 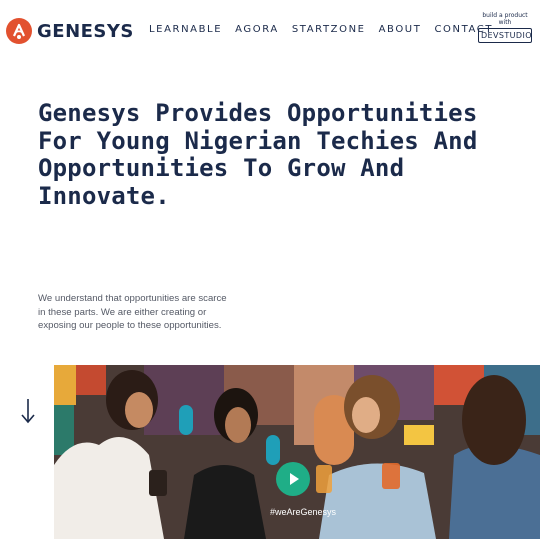 I want to click on brand-logo: GENESYS, so click(x=70, y=31).